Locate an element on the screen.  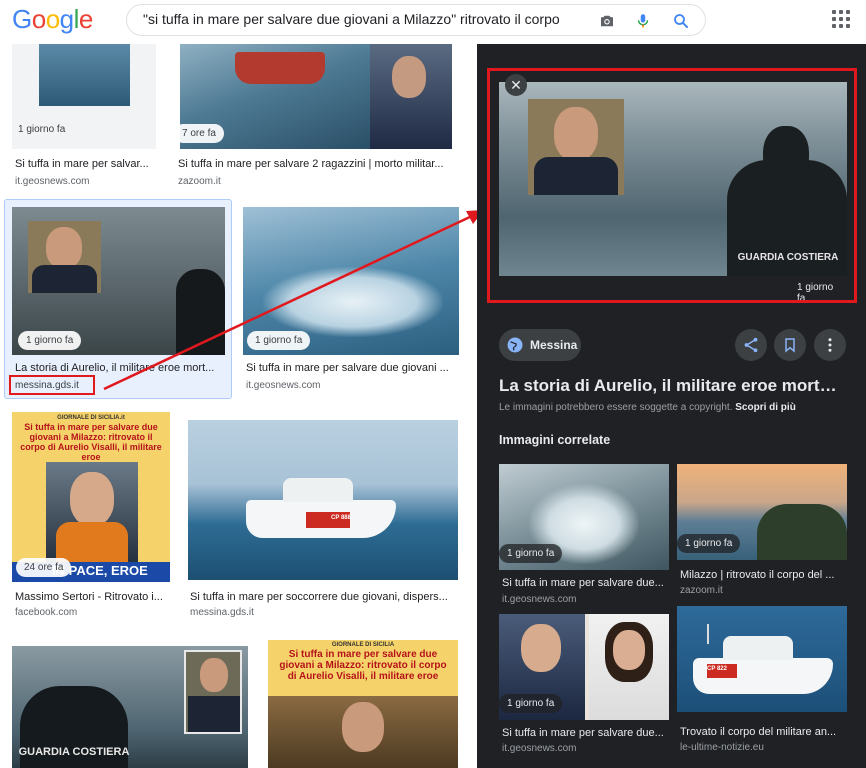
boat-code: CP 888 is located at coordinates (341, 518).